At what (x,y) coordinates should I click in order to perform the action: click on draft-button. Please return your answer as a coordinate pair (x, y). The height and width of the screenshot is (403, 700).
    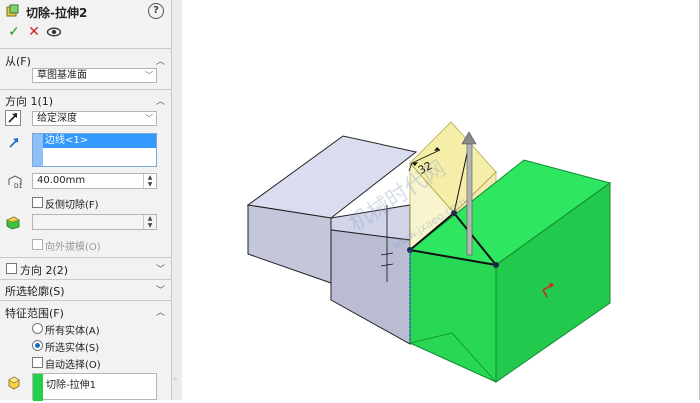
    Looking at the image, I should click on (13, 222).